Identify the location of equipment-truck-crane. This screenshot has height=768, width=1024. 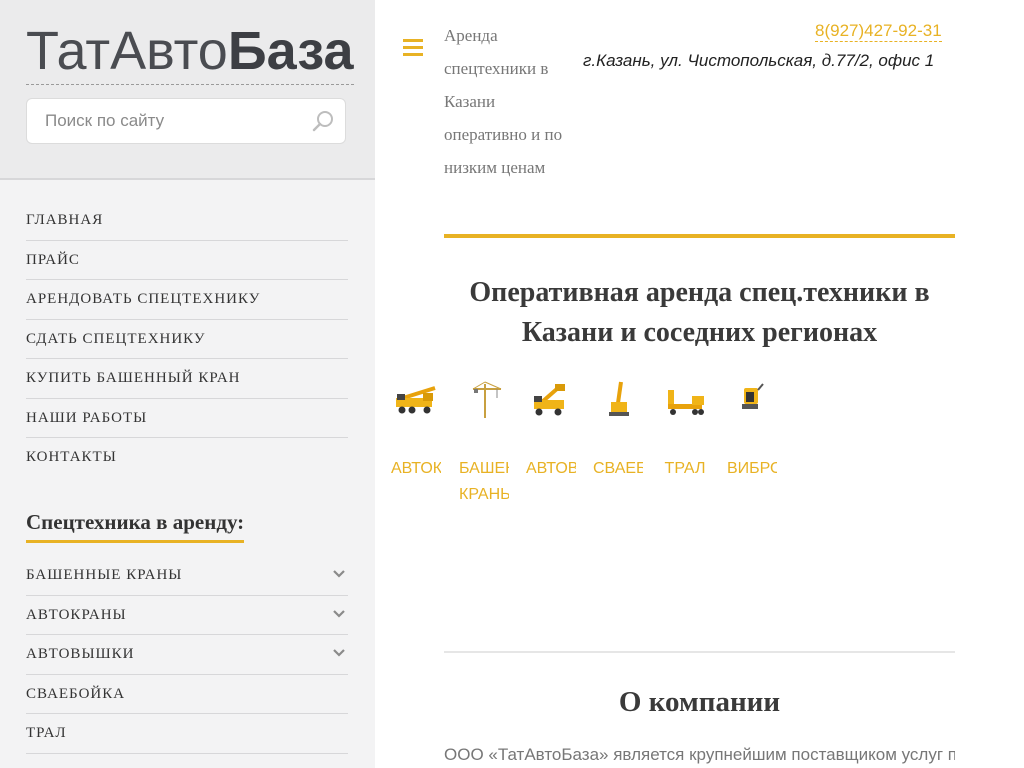
(416, 400).